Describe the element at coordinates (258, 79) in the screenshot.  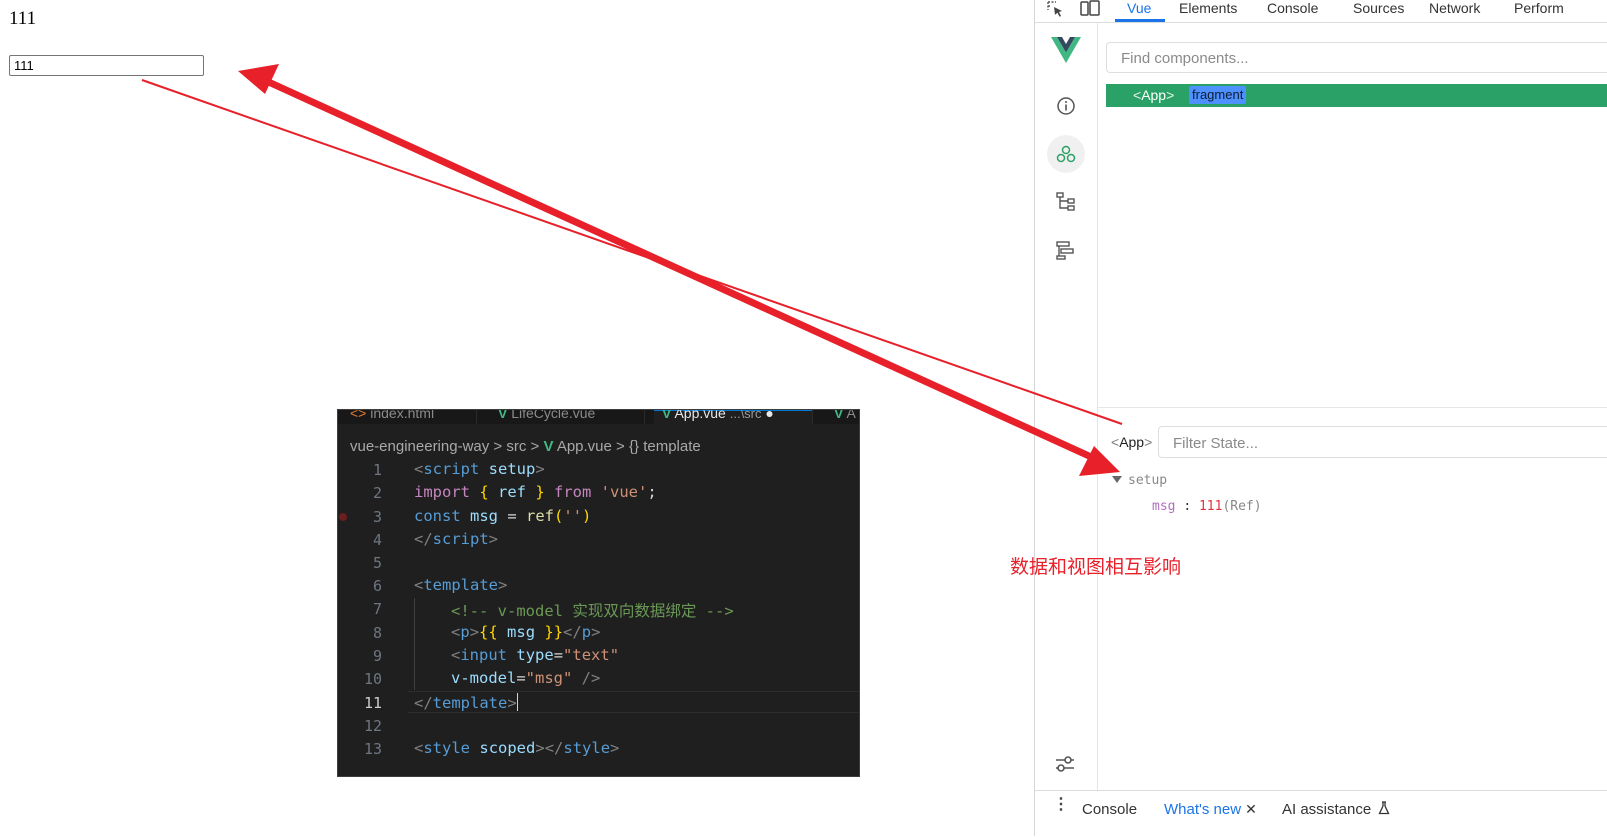
I see `arrowhead-left` at that location.